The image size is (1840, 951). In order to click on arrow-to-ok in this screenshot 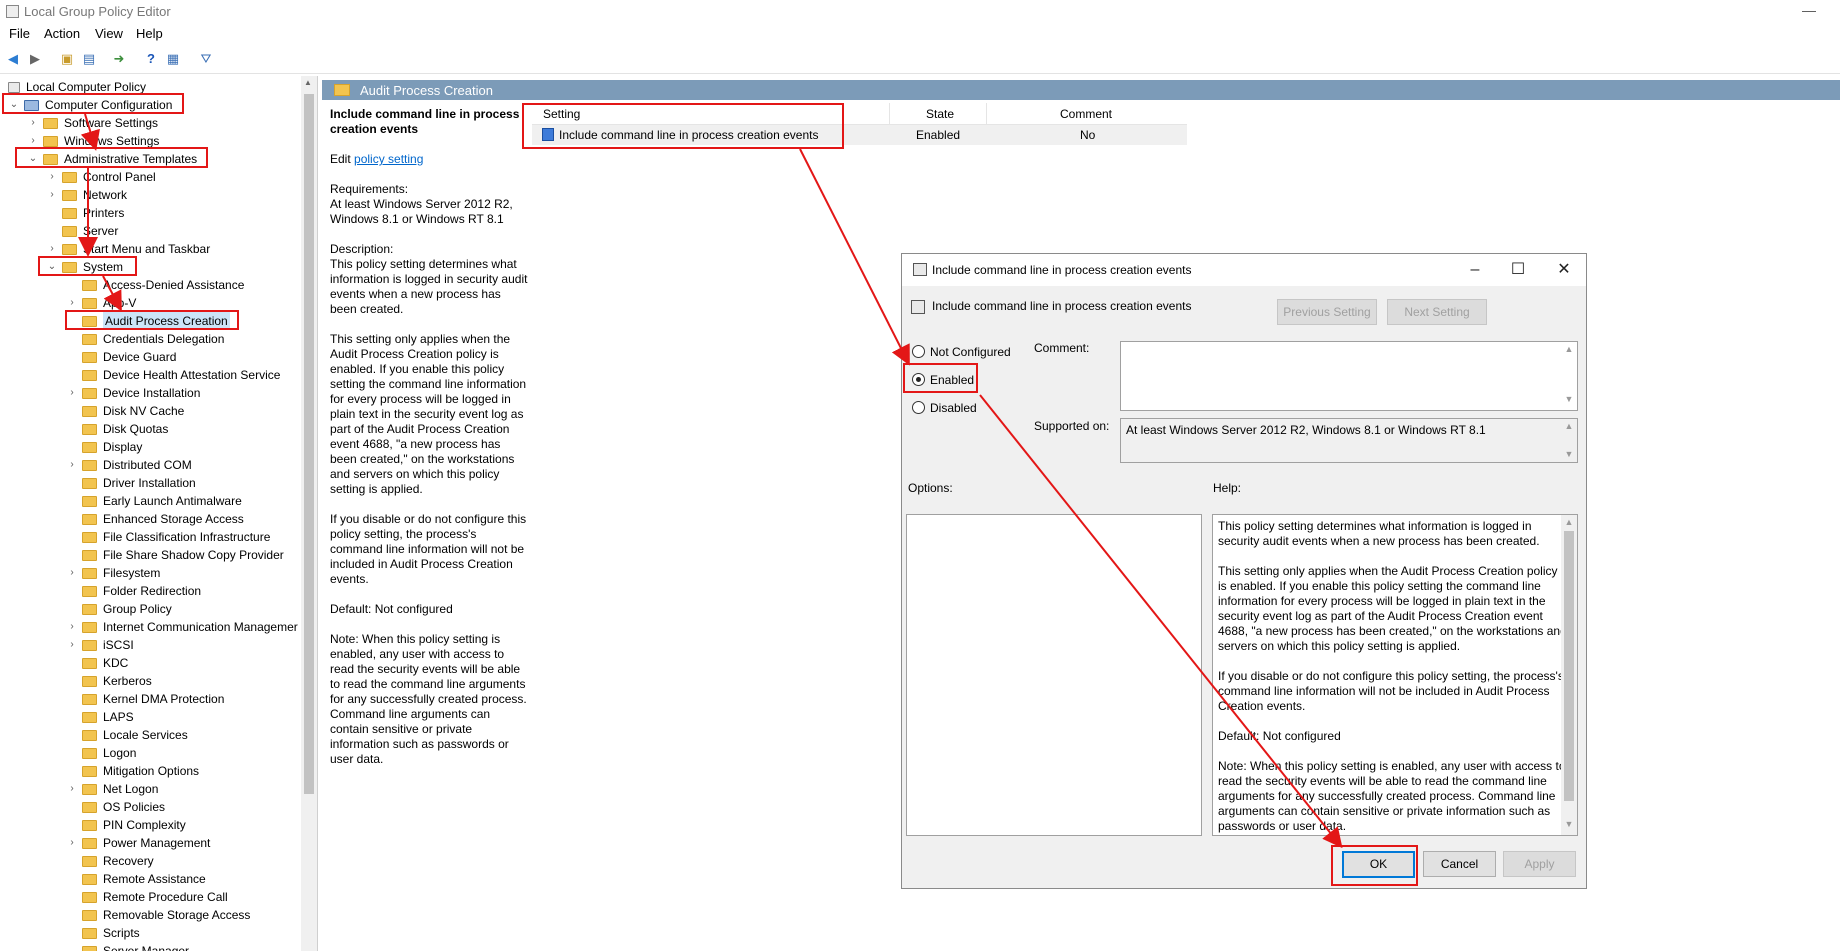, I will do `click(1161, 621)`.